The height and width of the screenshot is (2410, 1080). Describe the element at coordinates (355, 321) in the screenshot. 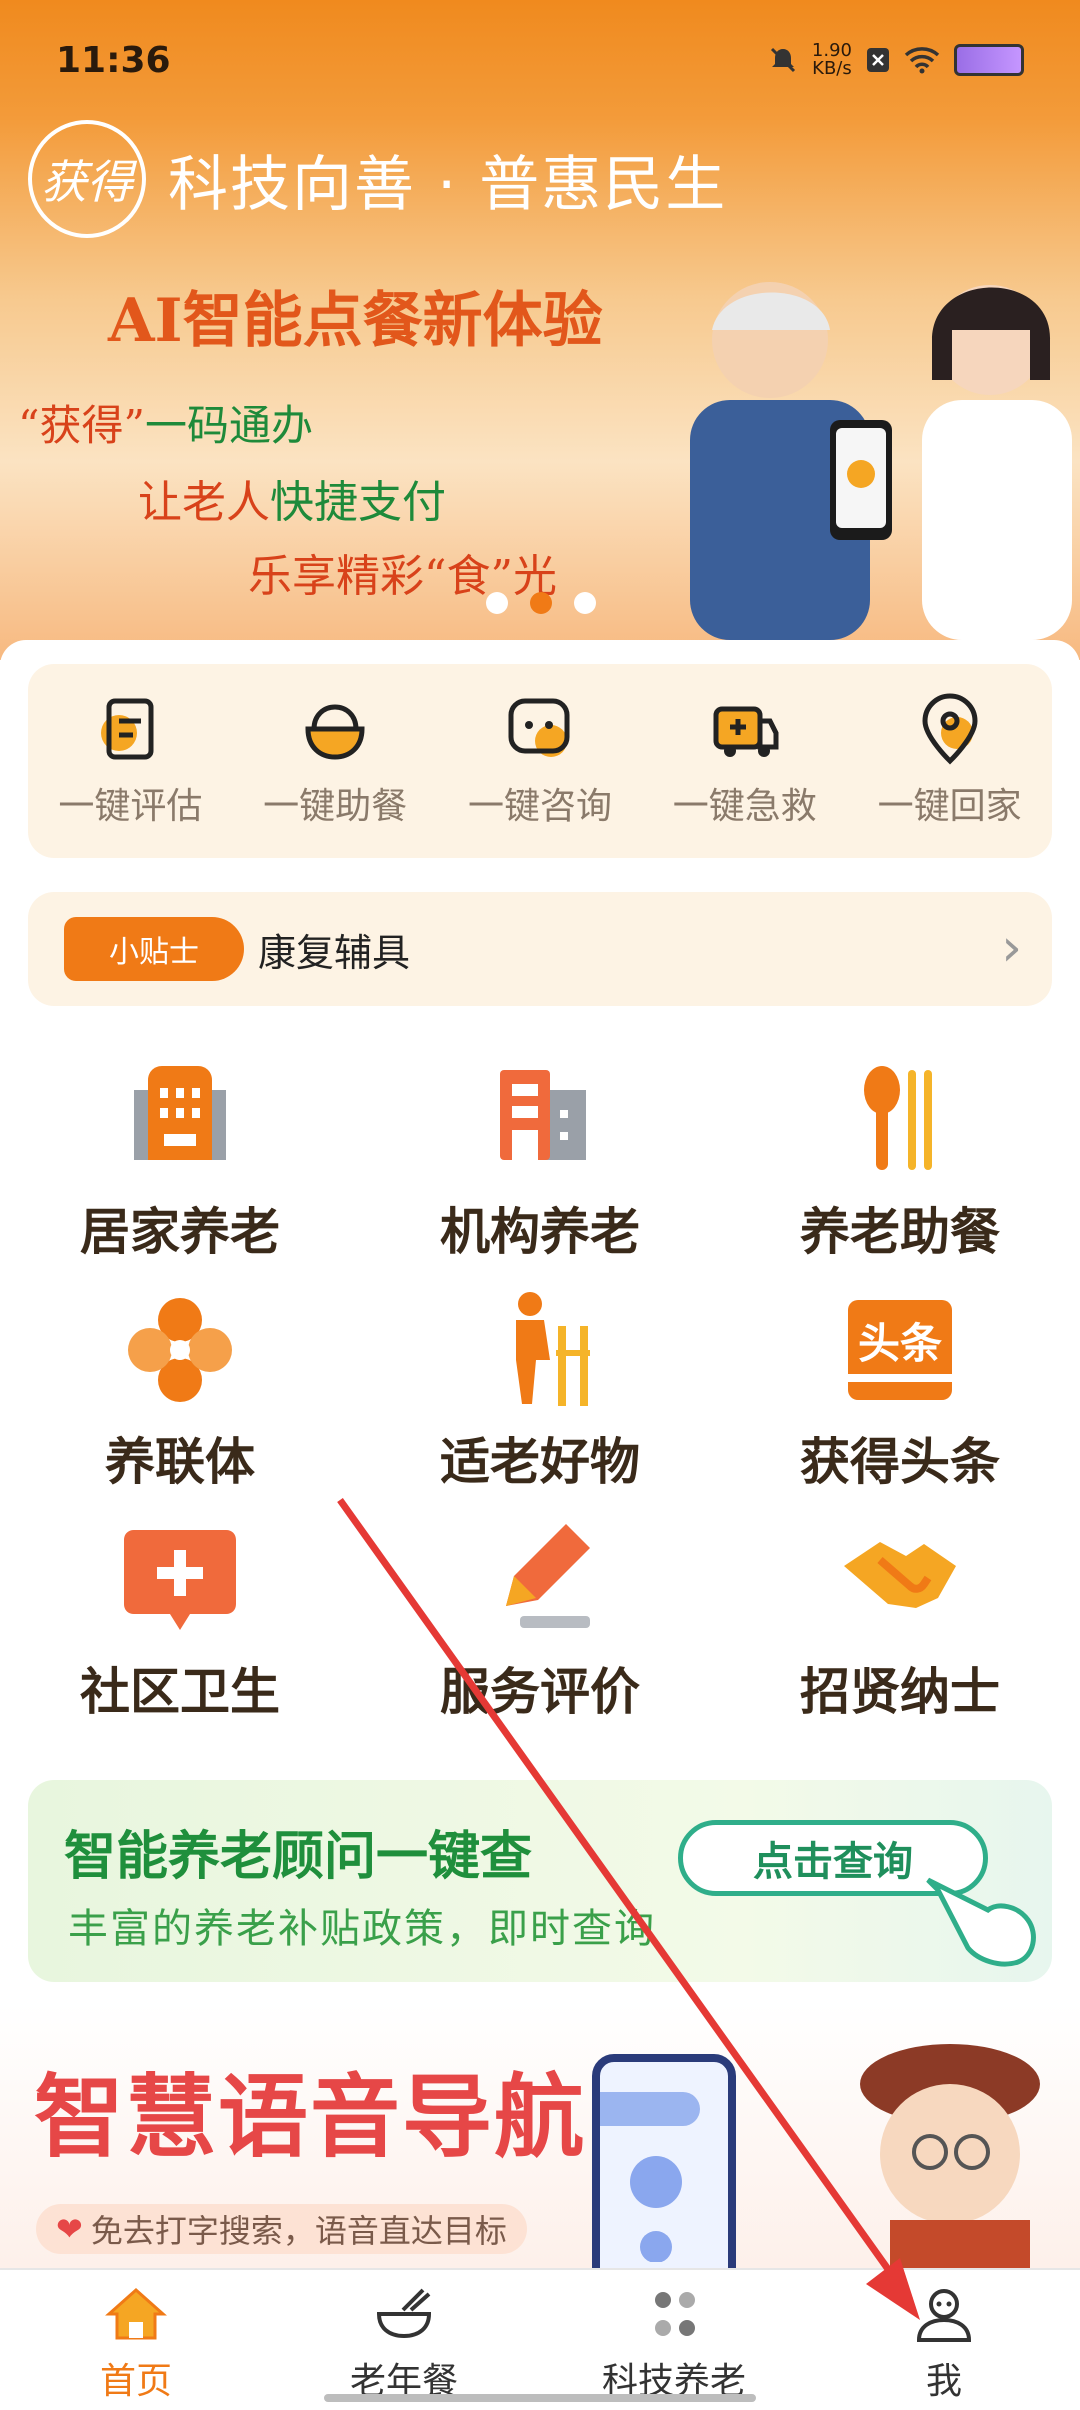

I see `banner-headline: AI智能点餐新体验` at that location.